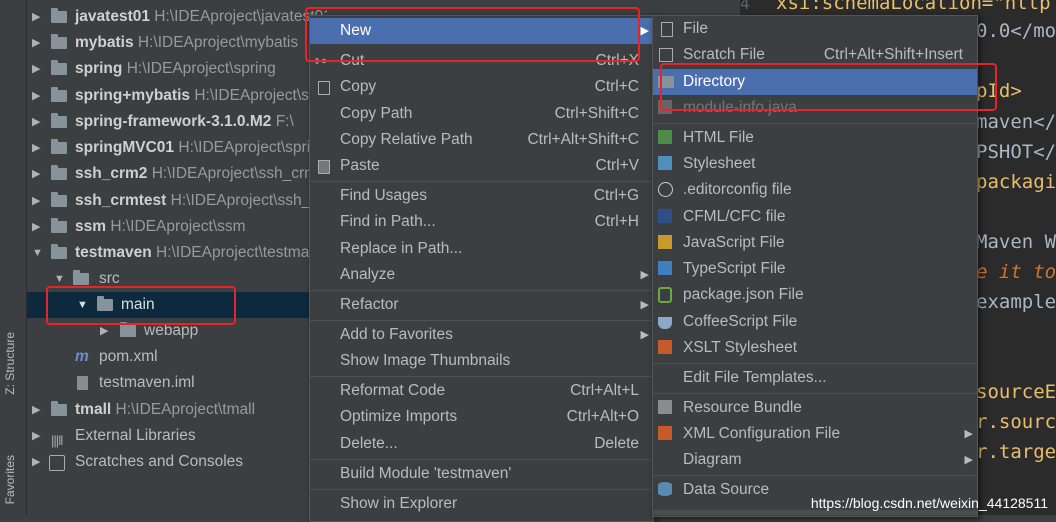  What do you see at coordinates (481, 391) in the screenshot?
I see `menu-item-reformat-code: Reformat Code Ctrl+Alt+L` at bounding box center [481, 391].